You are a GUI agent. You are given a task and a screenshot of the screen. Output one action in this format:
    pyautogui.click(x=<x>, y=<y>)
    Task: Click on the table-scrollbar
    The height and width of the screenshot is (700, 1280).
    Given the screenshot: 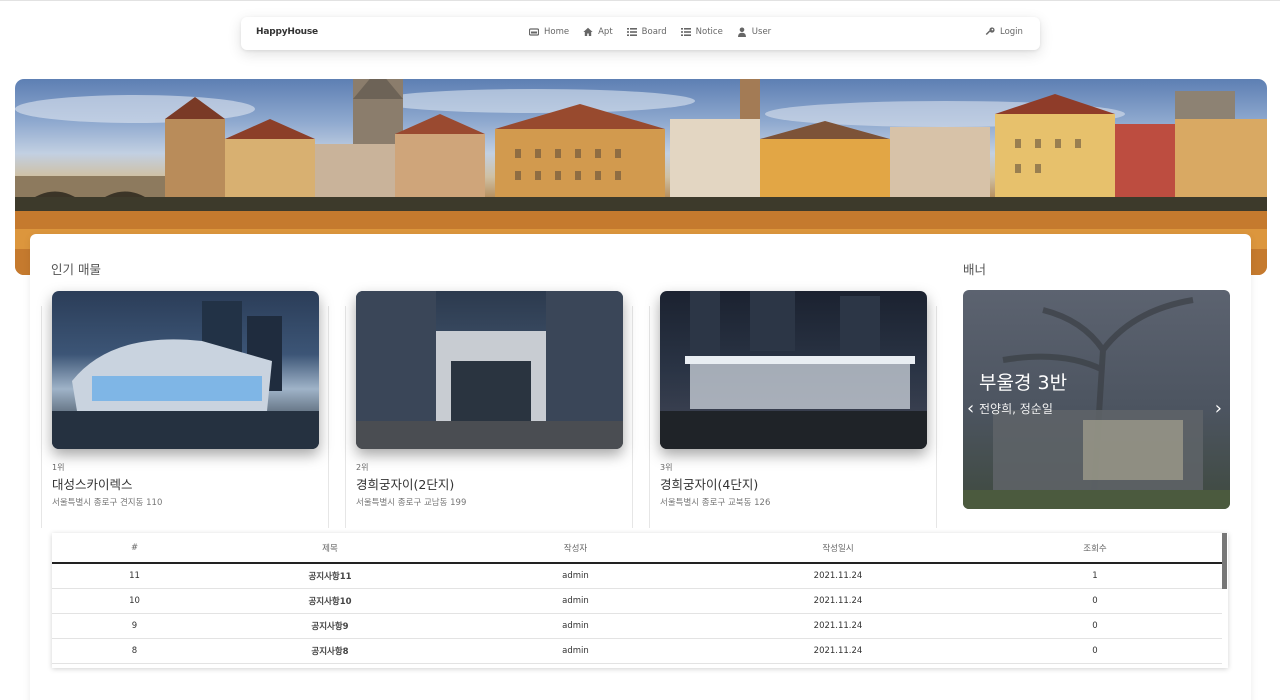 What is the action you would take?
    pyautogui.click(x=1224, y=561)
    